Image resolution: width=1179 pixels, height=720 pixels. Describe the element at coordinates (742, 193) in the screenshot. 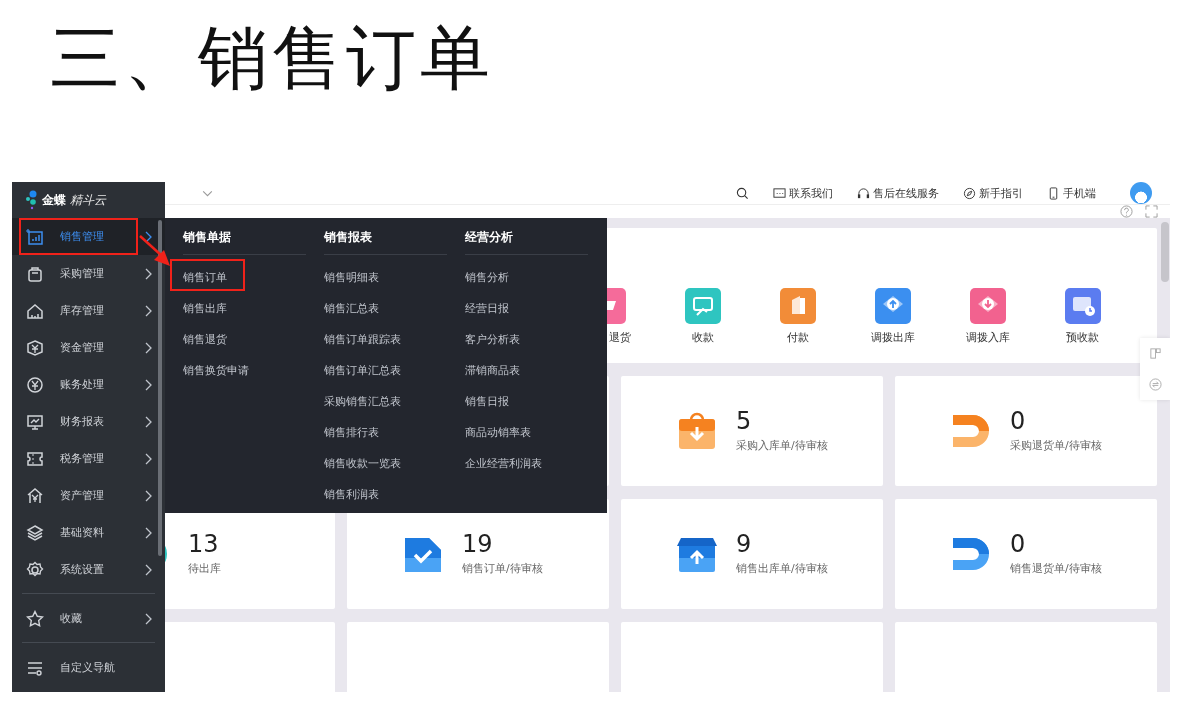

I see `search-icon` at that location.